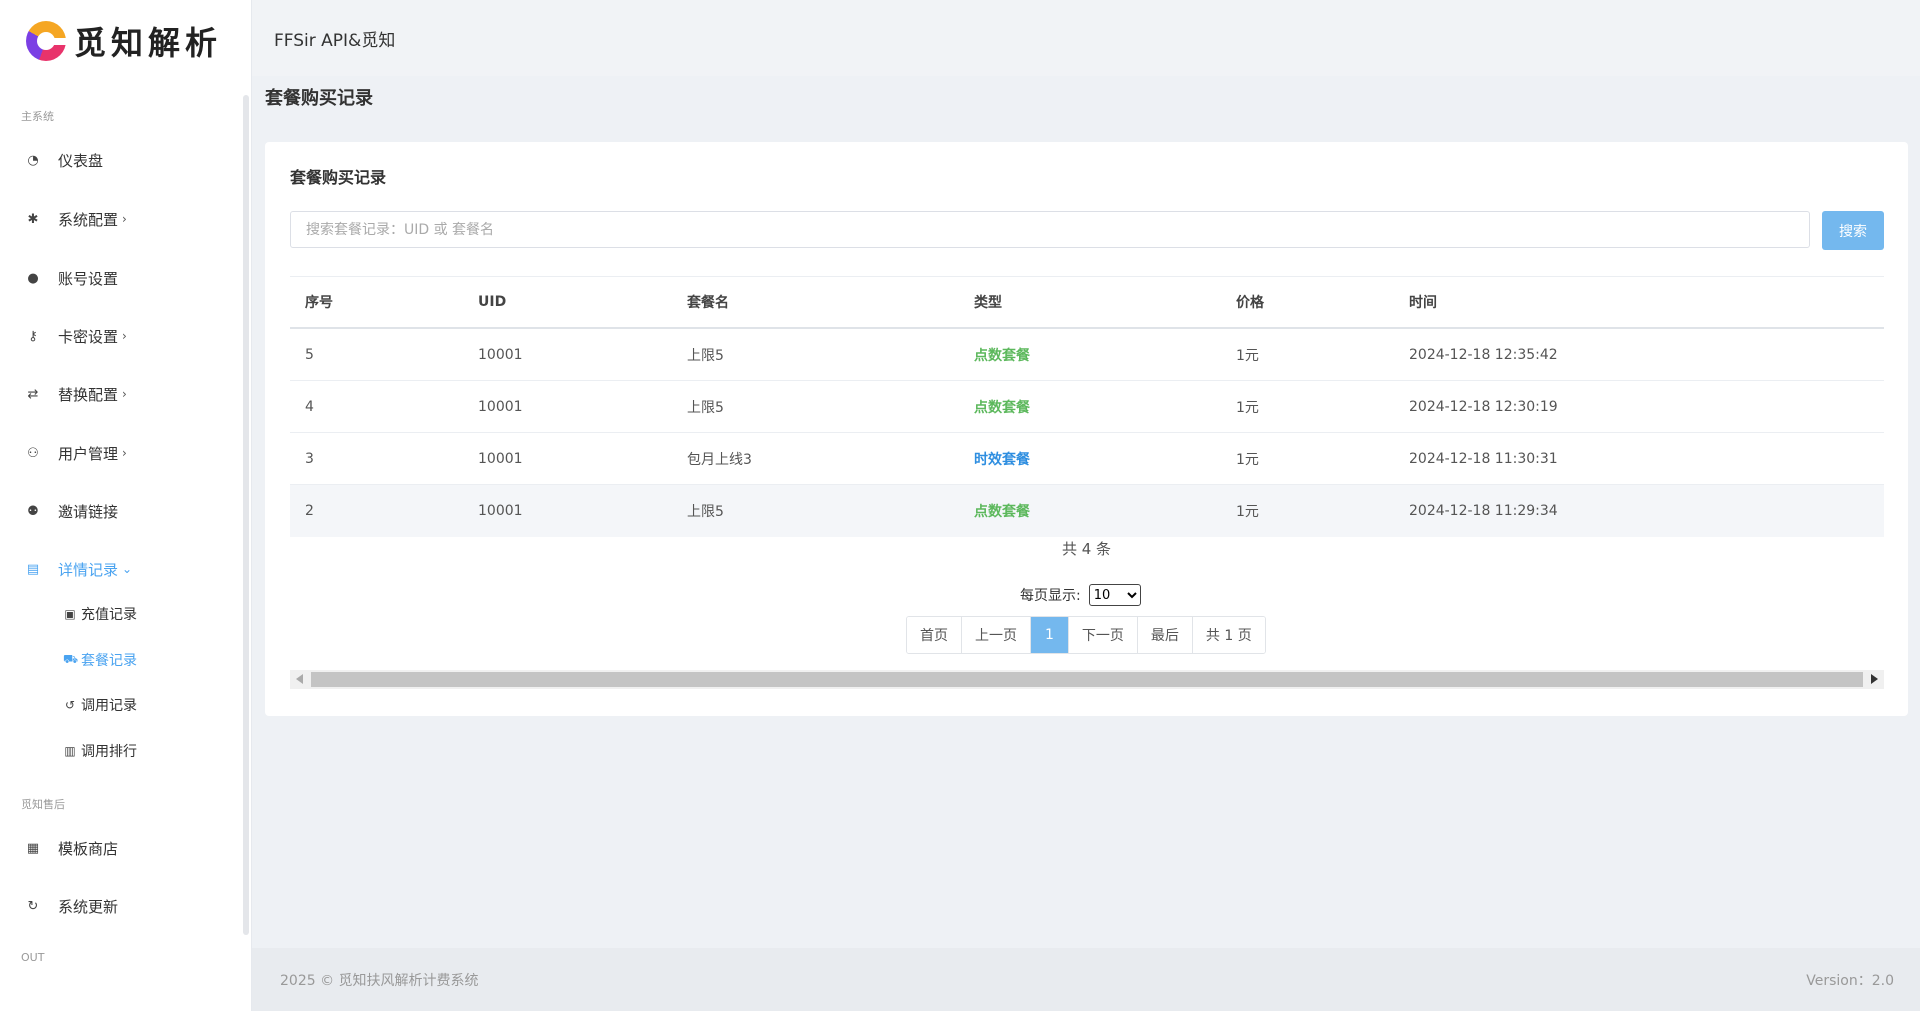  I want to click on card-title: 套餐购买记录, so click(338, 177).